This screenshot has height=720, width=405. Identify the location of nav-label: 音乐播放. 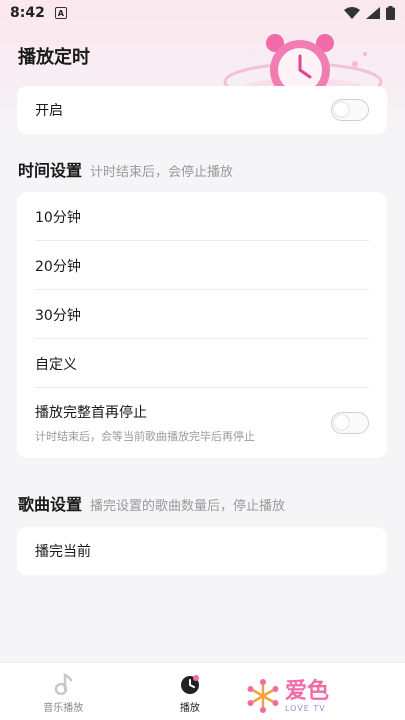
(63, 708).